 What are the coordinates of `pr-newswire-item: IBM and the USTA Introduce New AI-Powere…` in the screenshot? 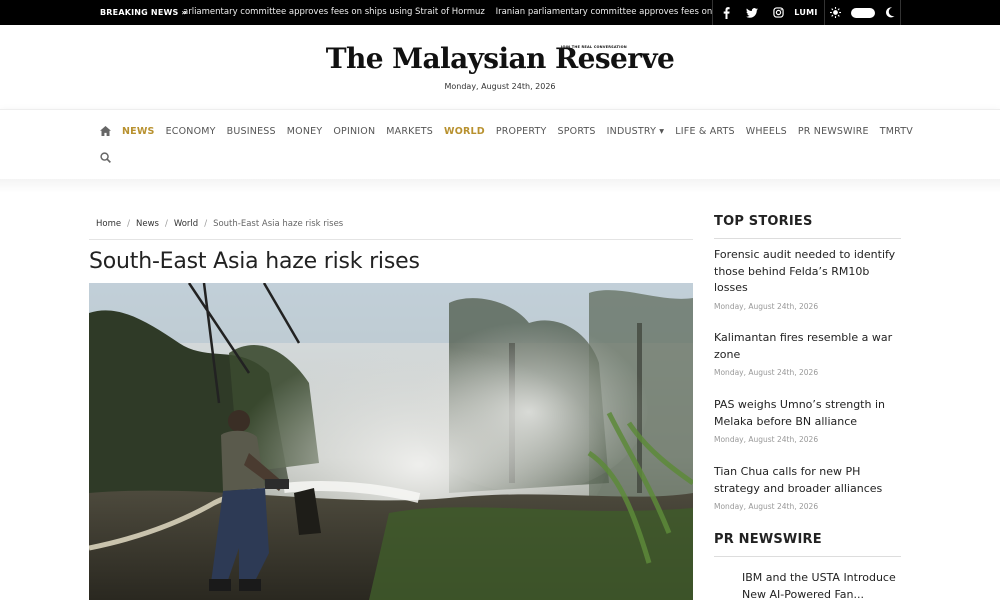 It's located at (827, 585).